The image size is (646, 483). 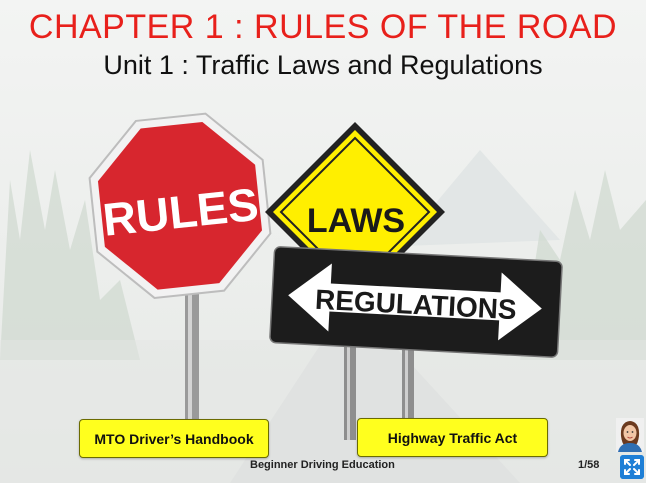 What do you see at coordinates (356, 221) in the screenshot?
I see `laws-sign-label: LAWS` at bounding box center [356, 221].